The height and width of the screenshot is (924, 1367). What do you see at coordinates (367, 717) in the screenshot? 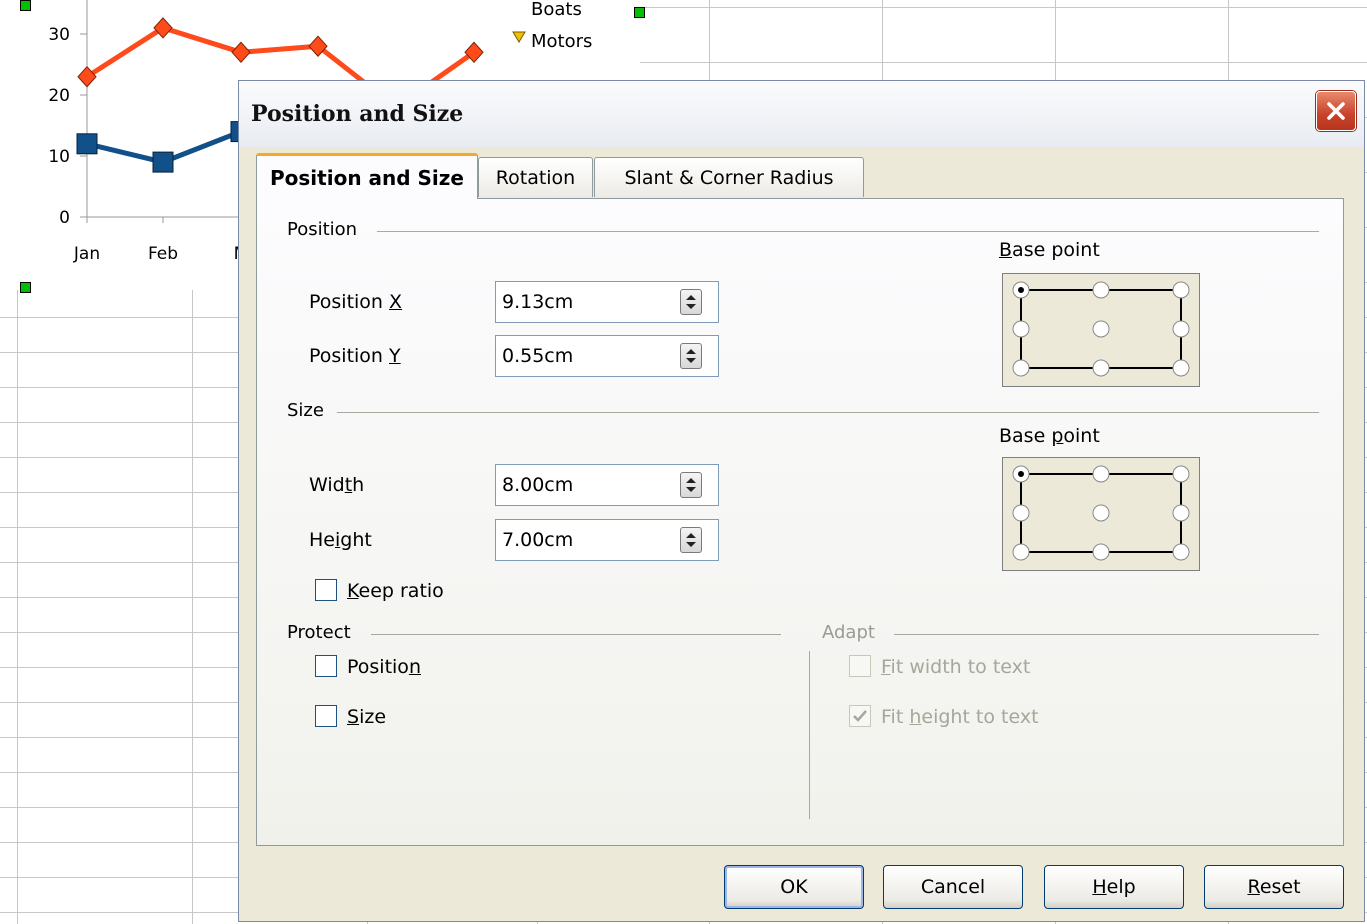
I see `protect-size-label: Size` at bounding box center [367, 717].